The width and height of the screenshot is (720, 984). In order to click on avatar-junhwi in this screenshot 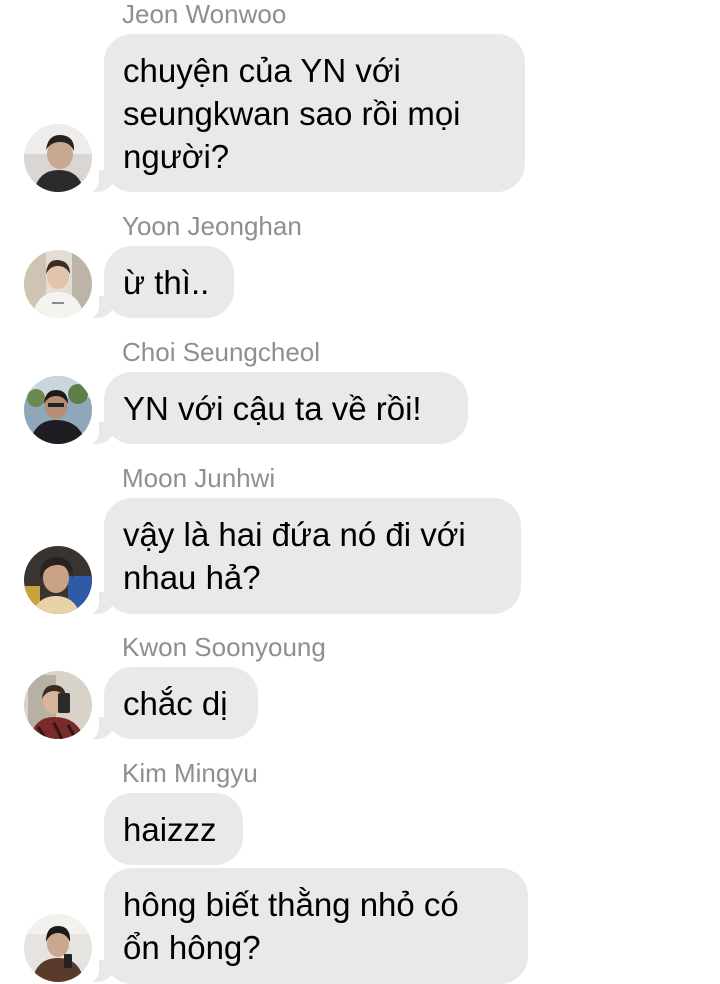, I will do `click(58, 580)`.